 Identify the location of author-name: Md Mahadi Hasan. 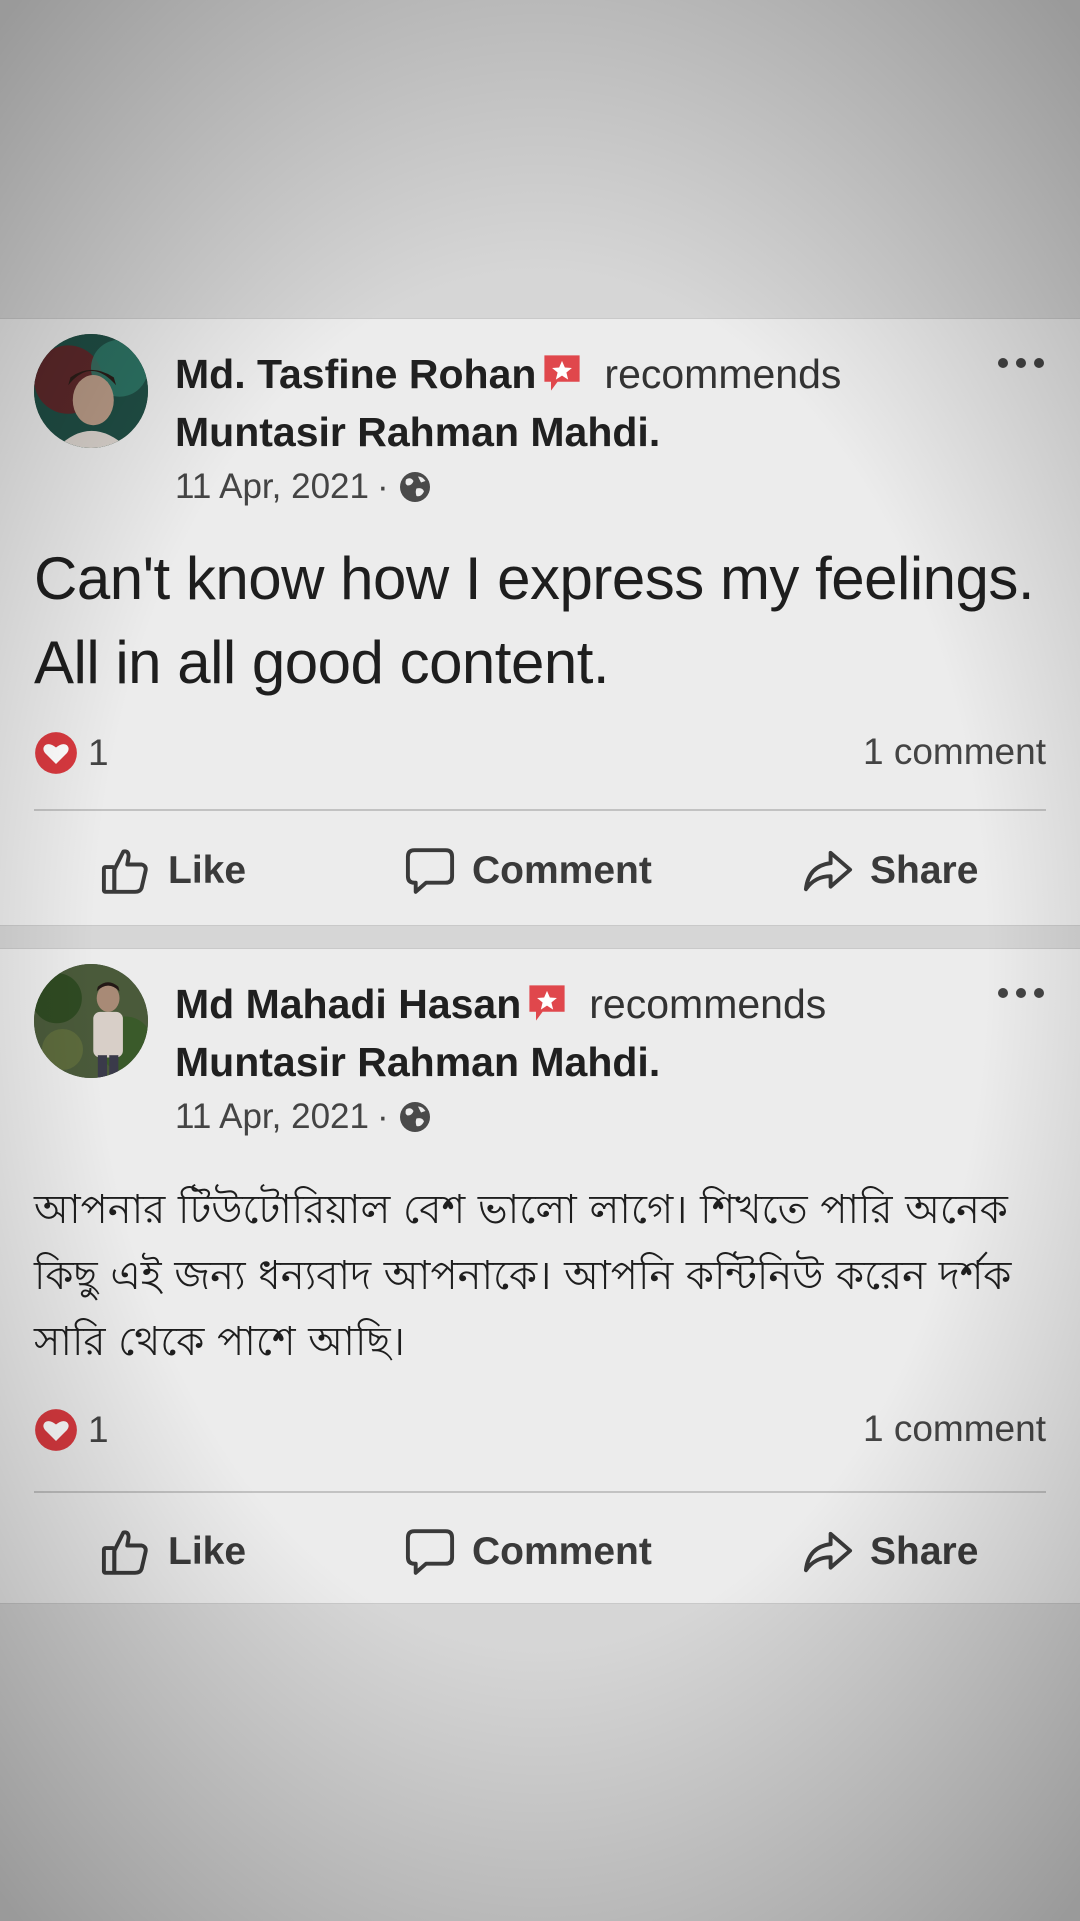
(348, 1004).